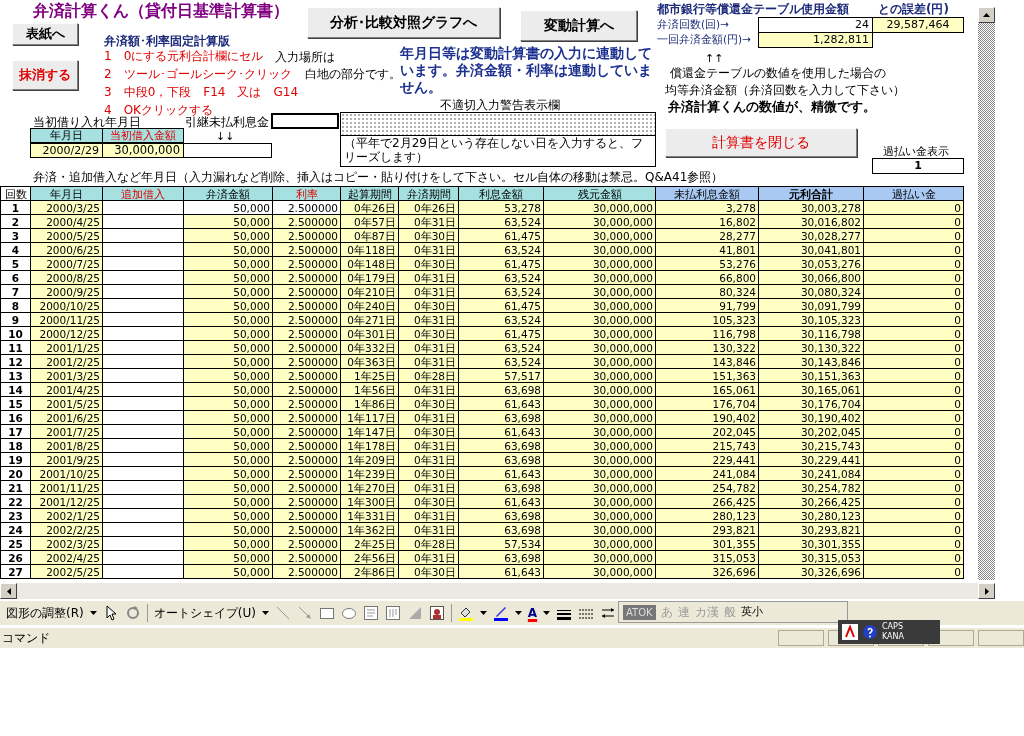  What do you see at coordinates (15, 221) in the screenshot?
I see `row-number: 2` at bounding box center [15, 221].